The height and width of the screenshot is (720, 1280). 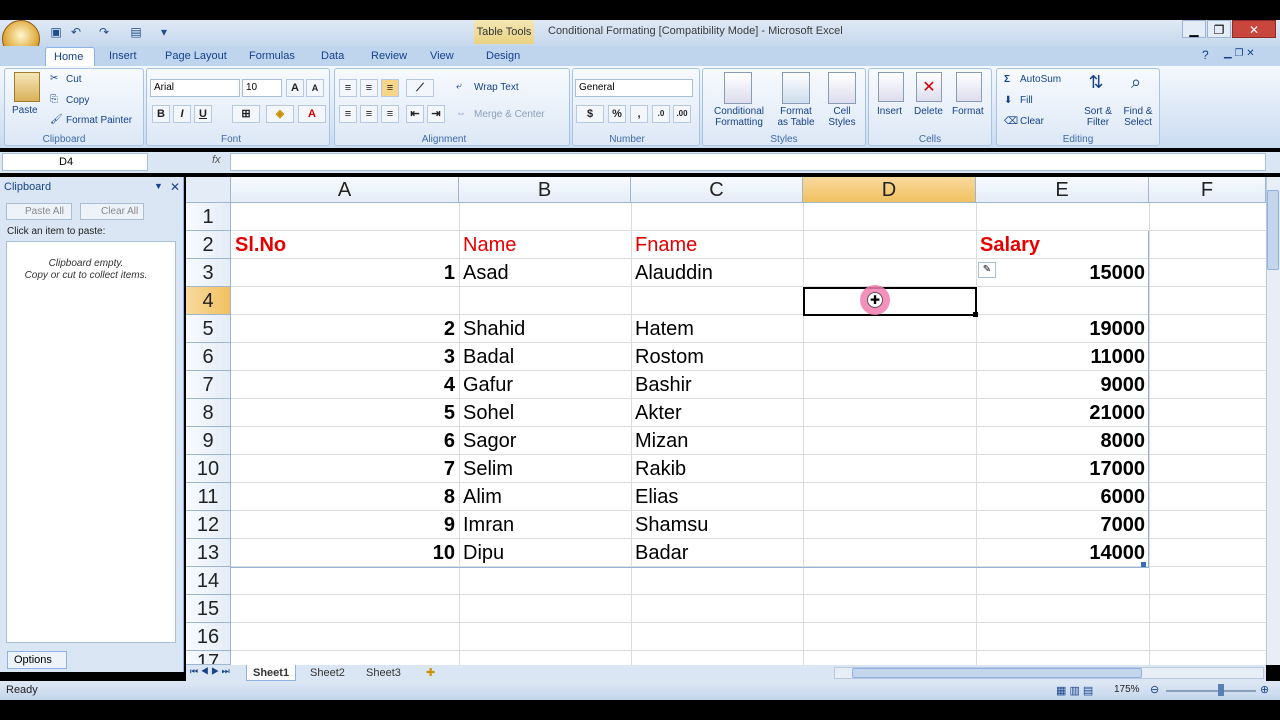 What do you see at coordinates (1032, 121) in the screenshot?
I see `clear-button: Clear` at bounding box center [1032, 121].